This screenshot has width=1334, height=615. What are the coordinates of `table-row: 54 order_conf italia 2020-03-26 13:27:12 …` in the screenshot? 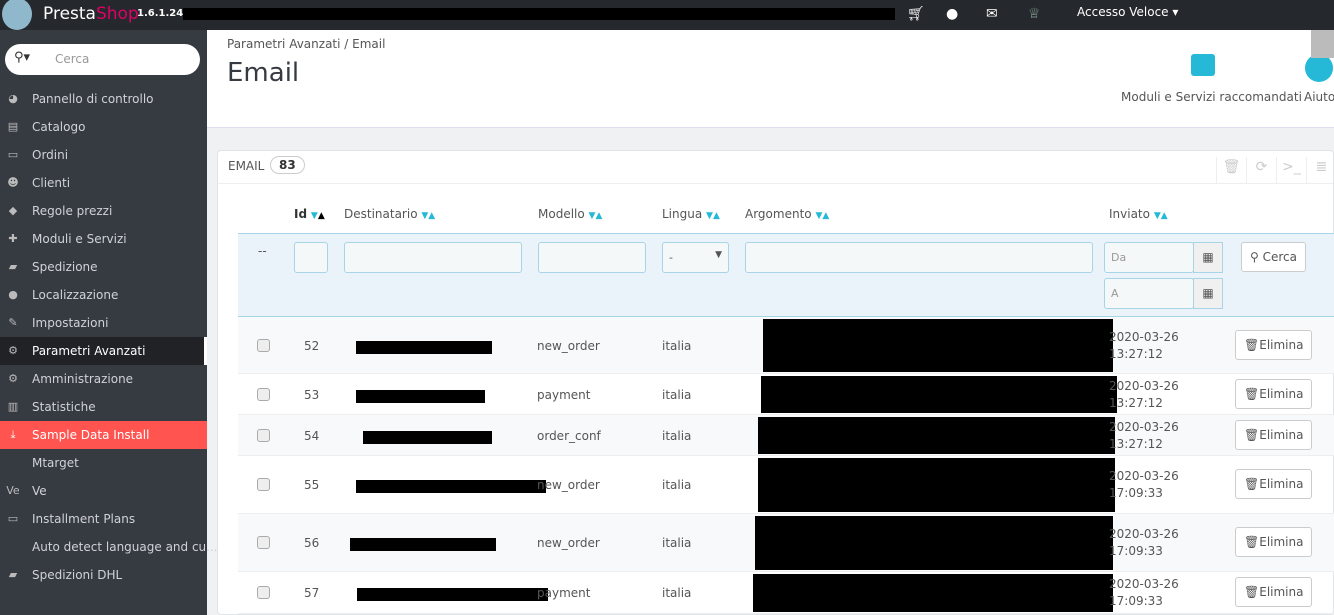 It's located at (786, 435).